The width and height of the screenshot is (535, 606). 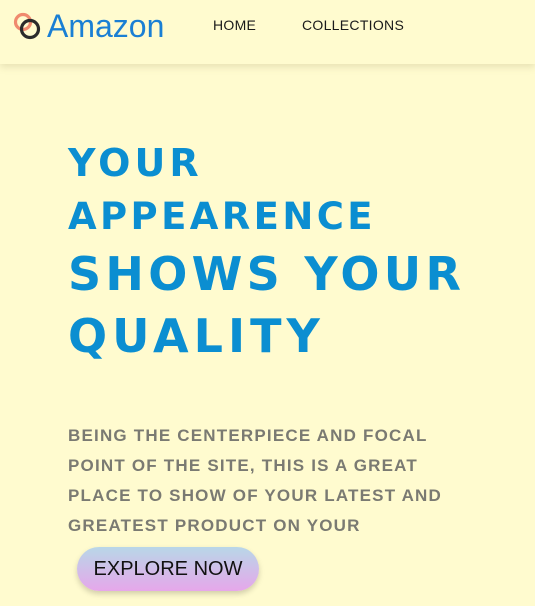 I want to click on nav-link-collections: COLLECTIONS, so click(x=353, y=25).